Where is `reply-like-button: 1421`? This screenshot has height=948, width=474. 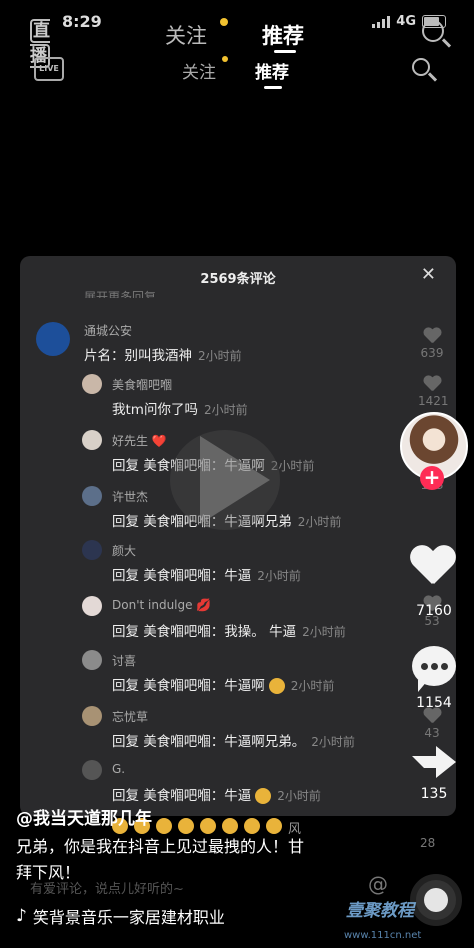 reply-like-button: 1421 is located at coordinates (433, 392).